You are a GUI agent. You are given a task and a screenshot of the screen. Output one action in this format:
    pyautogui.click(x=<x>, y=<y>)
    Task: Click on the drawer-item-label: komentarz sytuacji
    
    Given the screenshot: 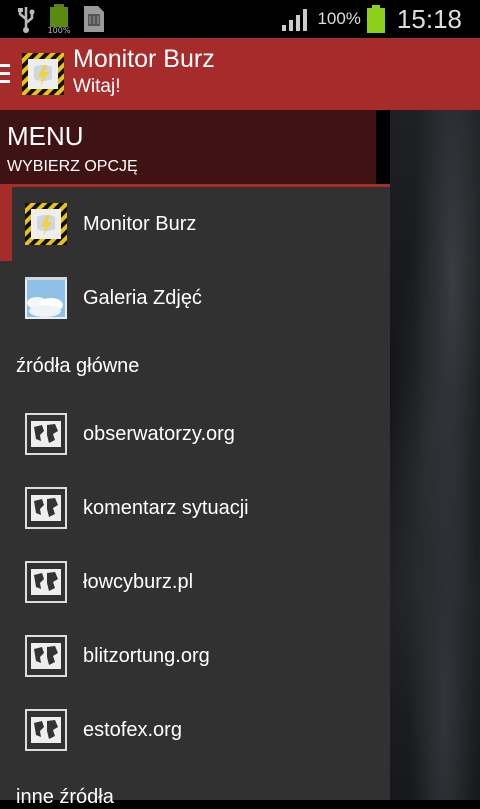 What is the action you would take?
    pyautogui.click(x=166, y=508)
    